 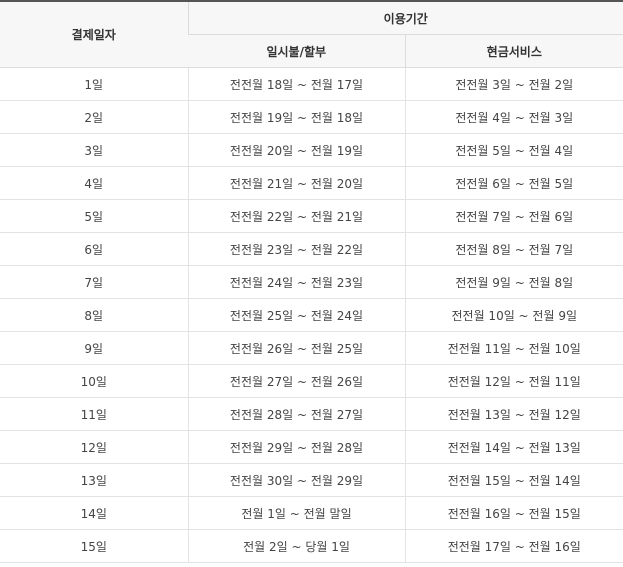 I want to click on payment-day-cell: 5일, so click(x=94, y=216).